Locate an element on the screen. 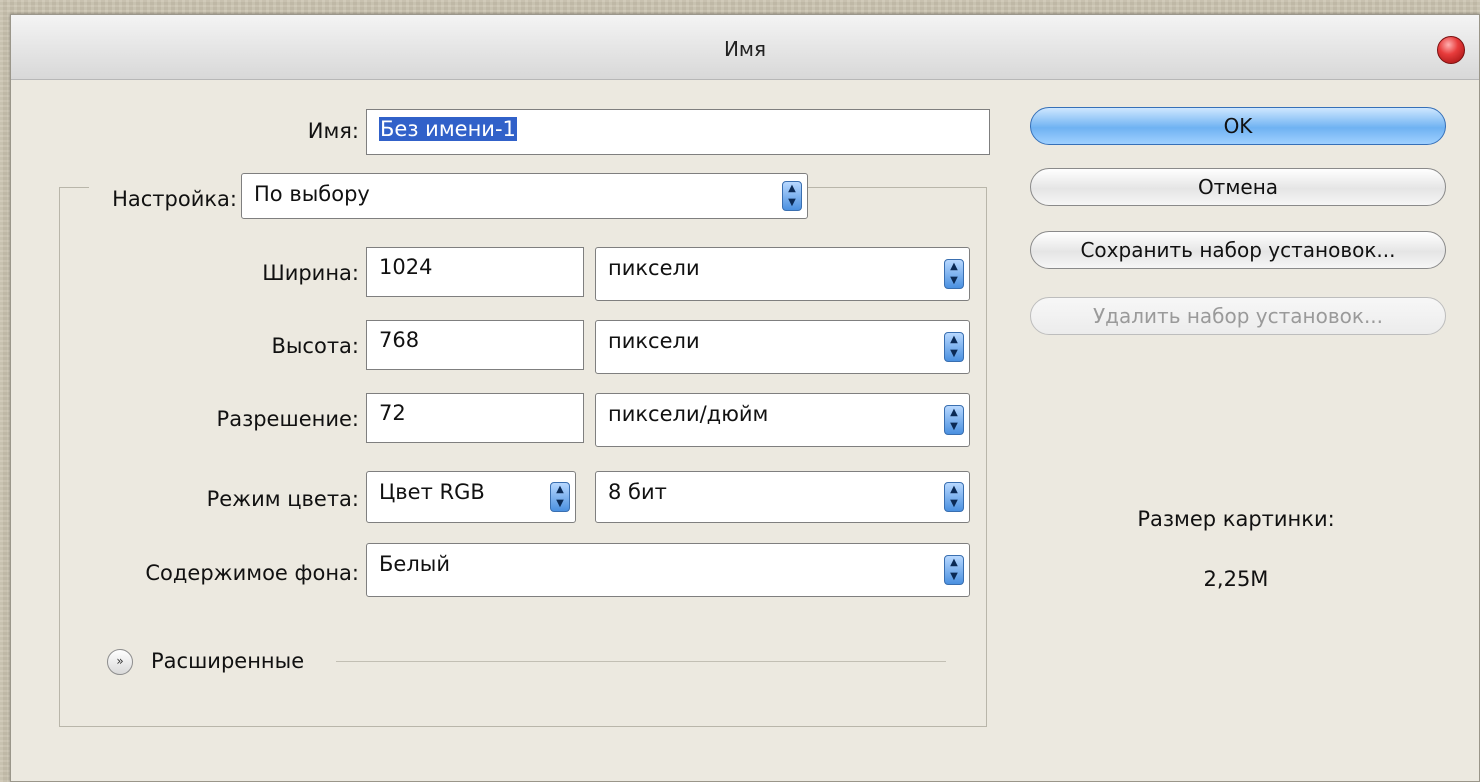 This screenshot has height=782, width=1480. name-label: Имя: is located at coordinates (333, 131).